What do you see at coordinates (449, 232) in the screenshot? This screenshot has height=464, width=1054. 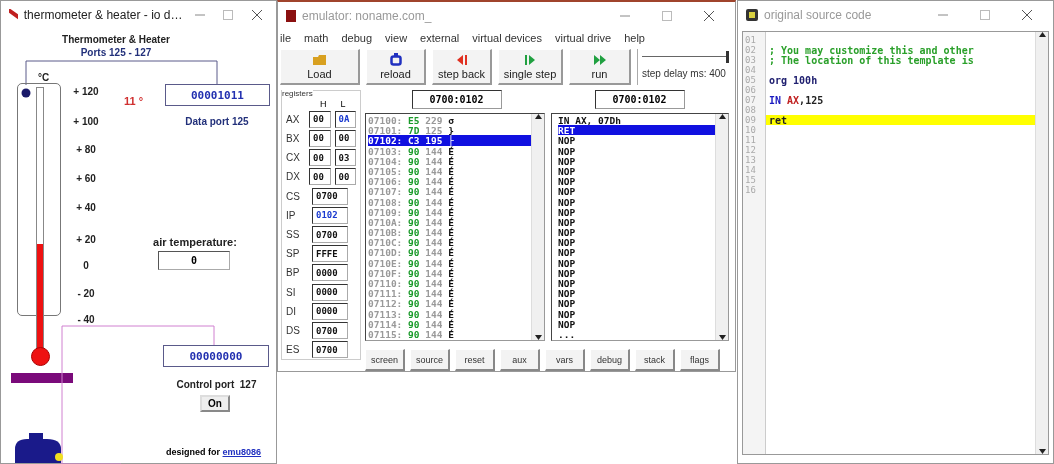 I see `memory-row: 0710B: 90 144 É` at bounding box center [449, 232].